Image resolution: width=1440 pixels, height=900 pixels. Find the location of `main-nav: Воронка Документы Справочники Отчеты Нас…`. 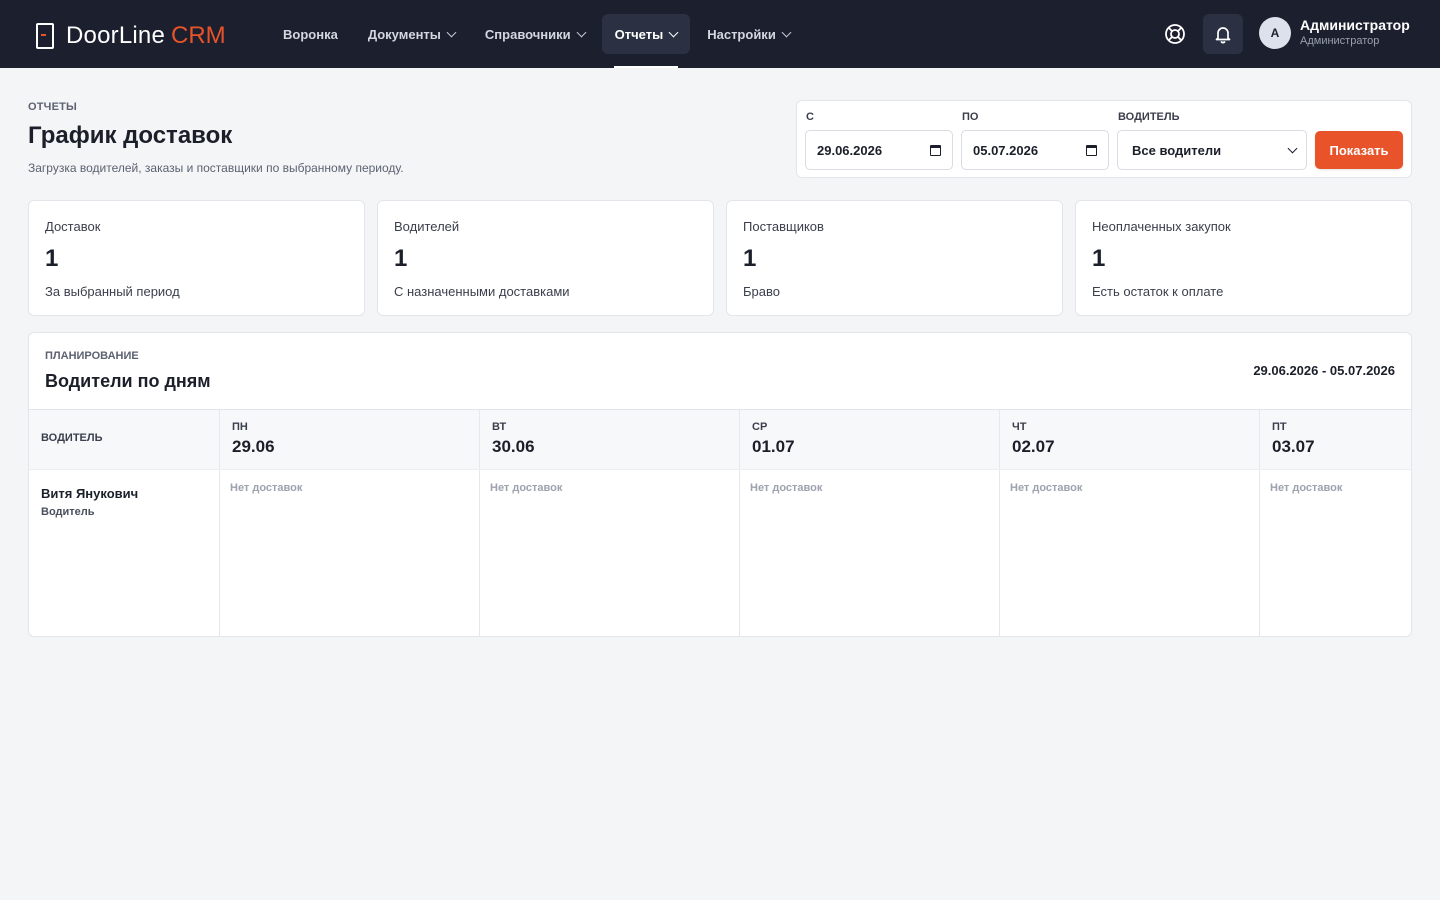

main-nav: Воронка Документы Справочники Отчеты Нас… is located at coordinates (538, 41).